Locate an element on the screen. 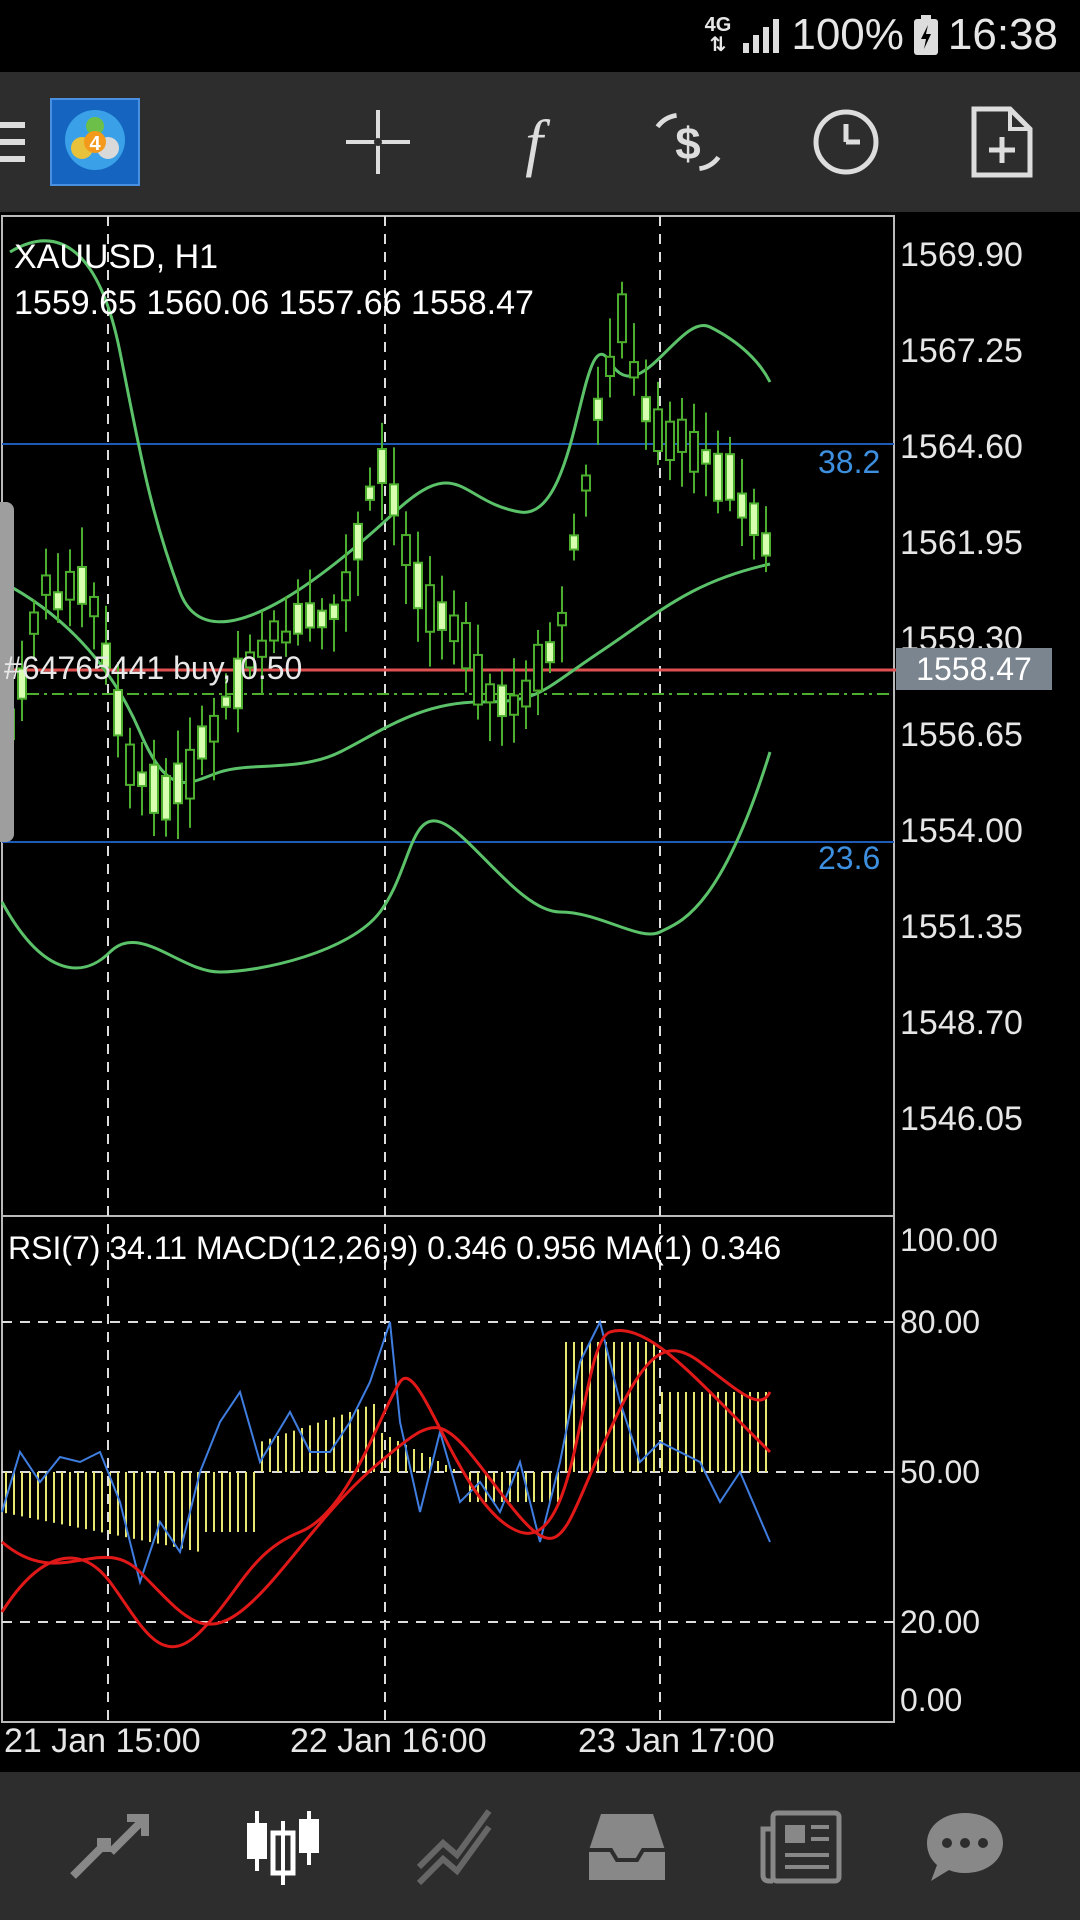 The width and height of the screenshot is (1080, 1920). indicator-axis-label: 80.00 is located at coordinates (940, 1322).